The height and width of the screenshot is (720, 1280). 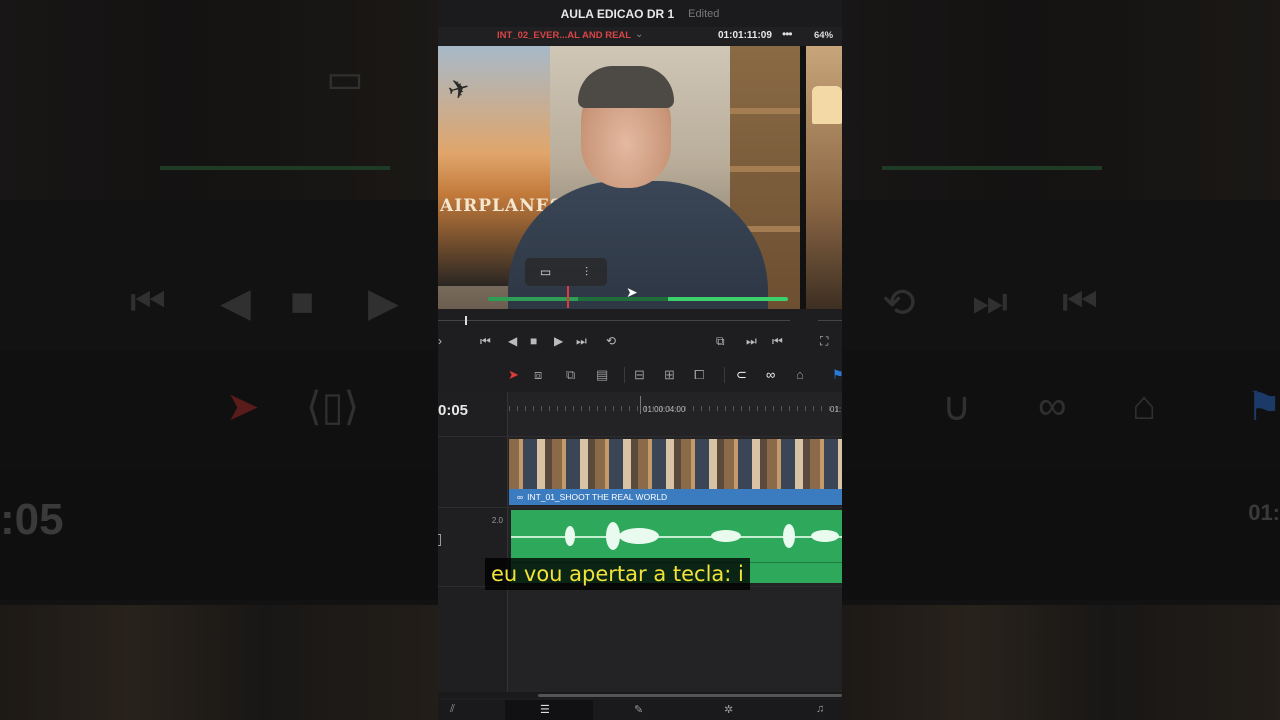 What do you see at coordinates (704, 13) in the screenshot?
I see `edited-status: Edited` at bounding box center [704, 13].